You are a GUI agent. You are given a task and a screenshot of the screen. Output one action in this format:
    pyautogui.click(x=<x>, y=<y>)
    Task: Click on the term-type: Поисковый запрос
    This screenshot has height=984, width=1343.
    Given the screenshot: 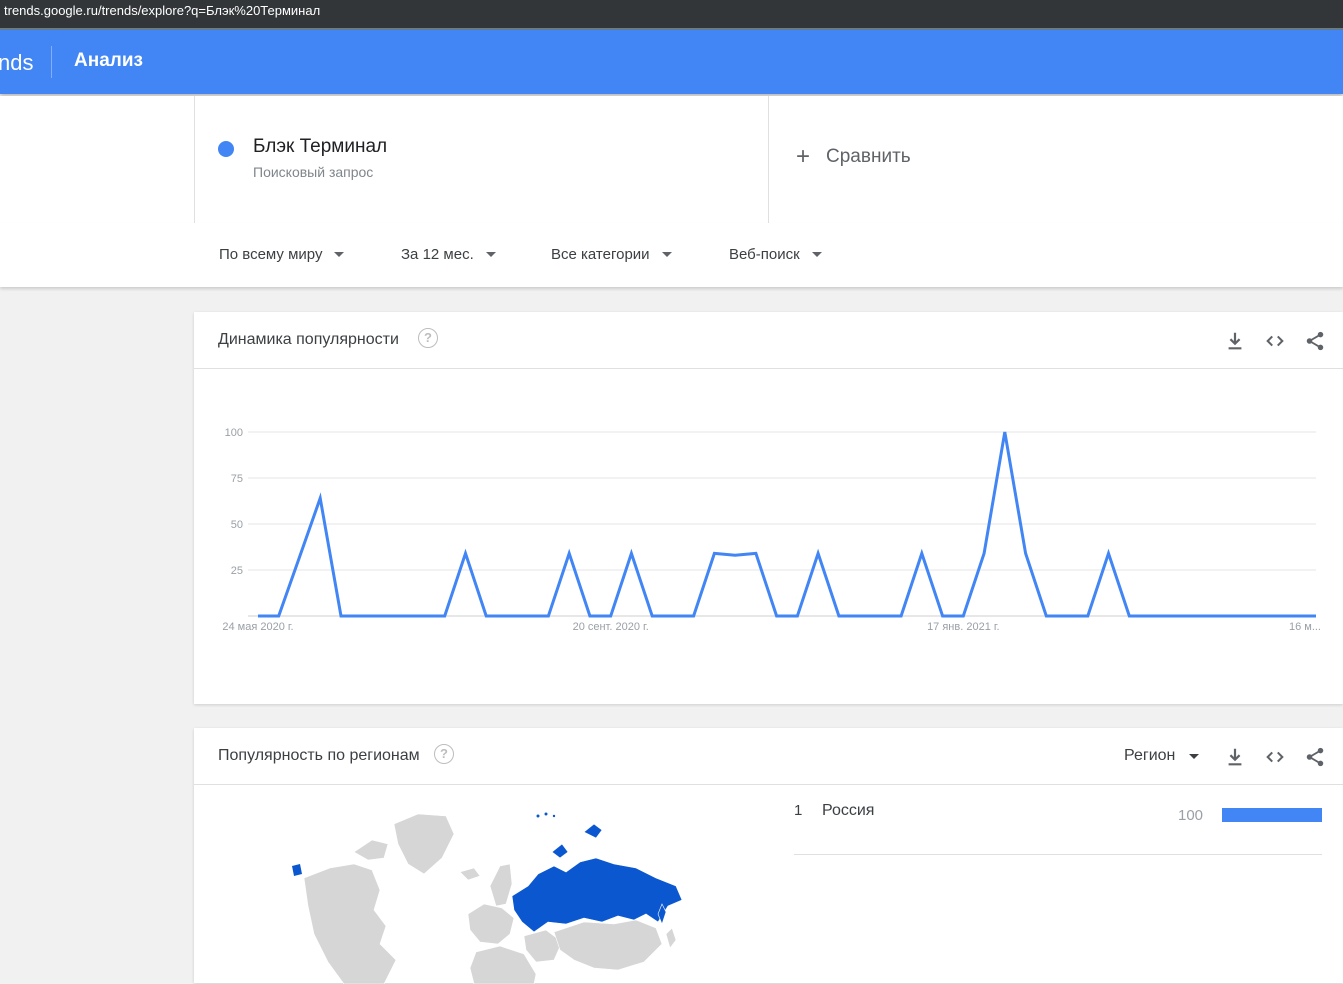 What is the action you would take?
    pyautogui.click(x=313, y=172)
    